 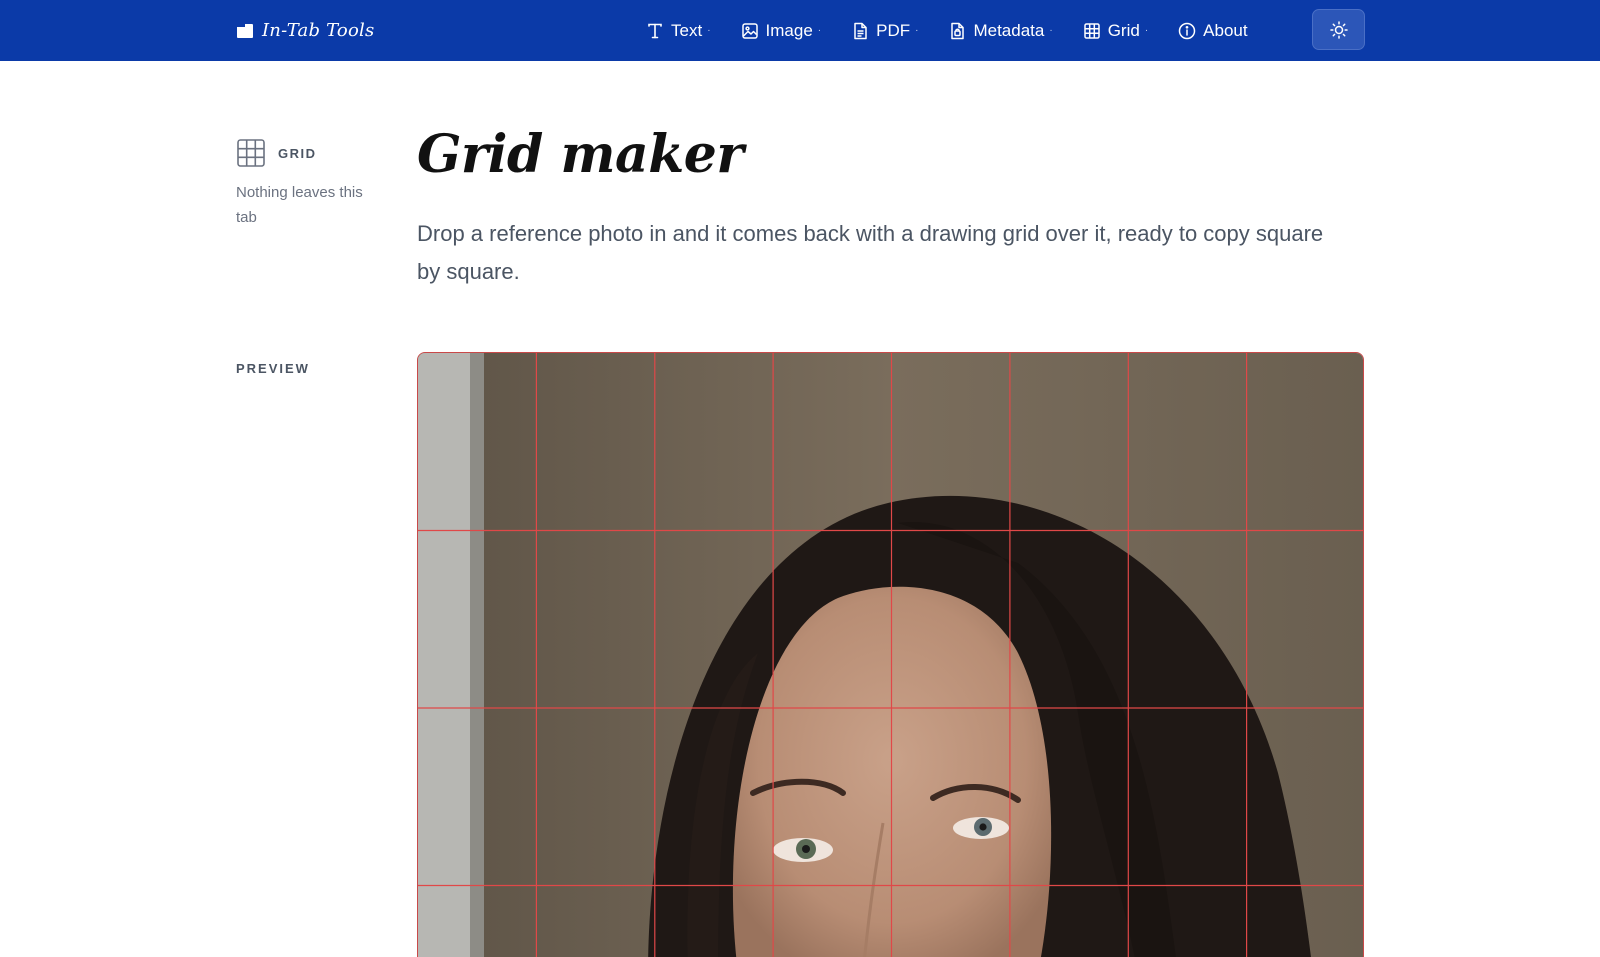 I want to click on nav-item-image: Image ·, so click(x=781, y=31).